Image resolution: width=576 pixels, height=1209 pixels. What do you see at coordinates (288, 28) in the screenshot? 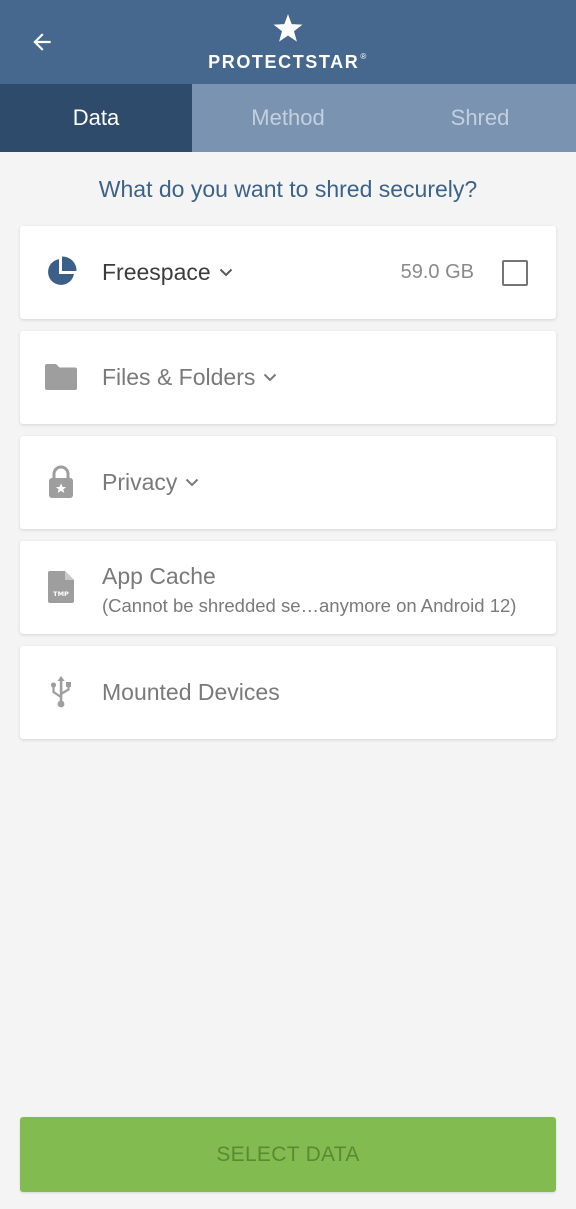
I see `star-icon` at bounding box center [288, 28].